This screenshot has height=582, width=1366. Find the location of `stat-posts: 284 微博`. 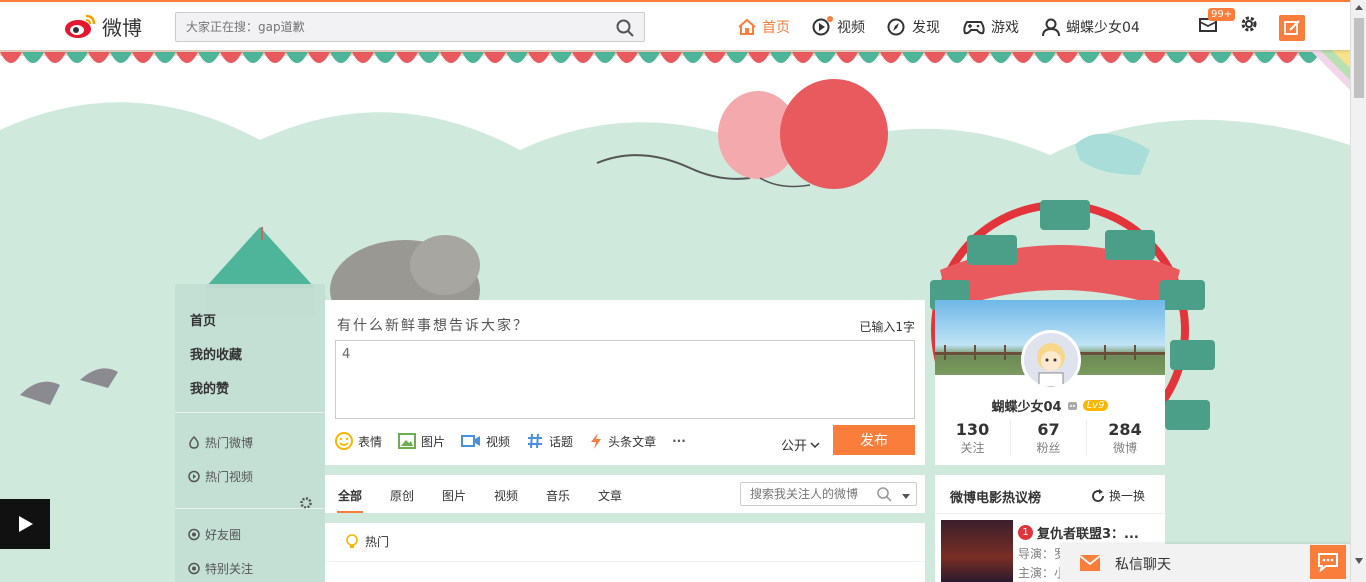

stat-posts: 284 微博 is located at coordinates (1125, 438).